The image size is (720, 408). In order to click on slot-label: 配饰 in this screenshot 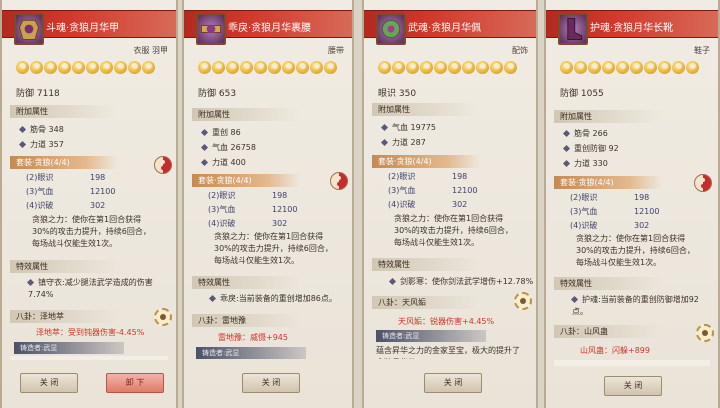, I will do `click(520, 50)`.